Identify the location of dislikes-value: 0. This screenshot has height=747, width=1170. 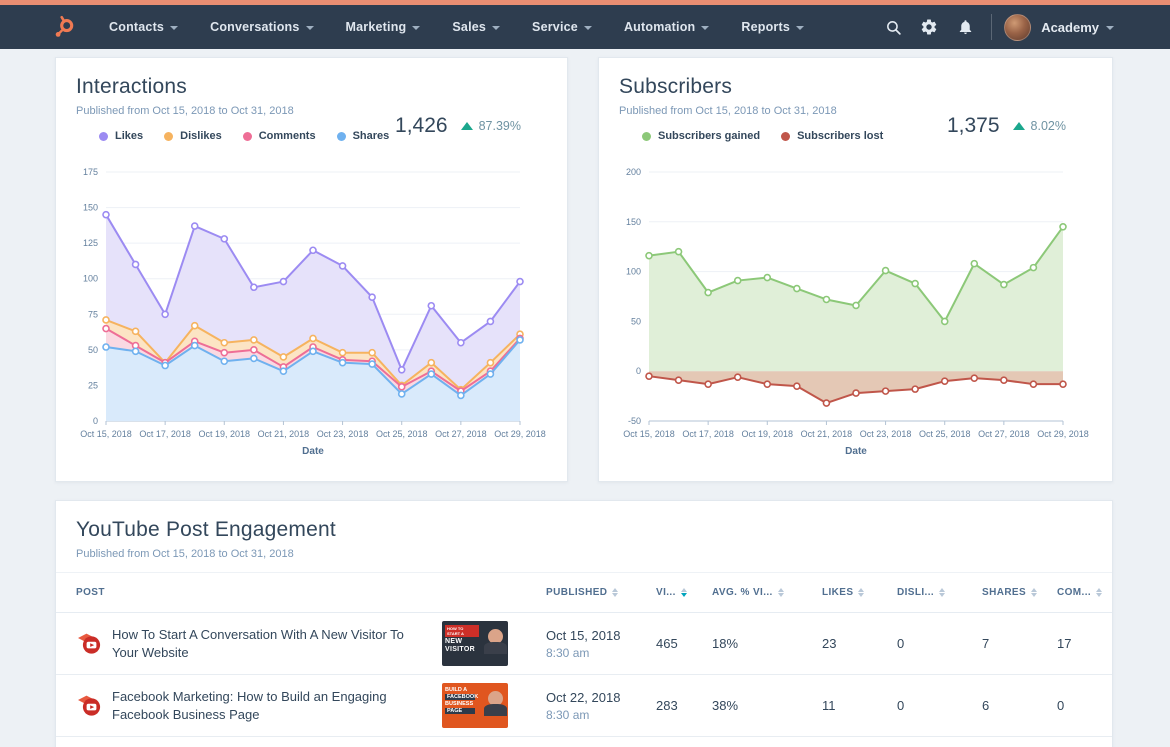
(901, 643).